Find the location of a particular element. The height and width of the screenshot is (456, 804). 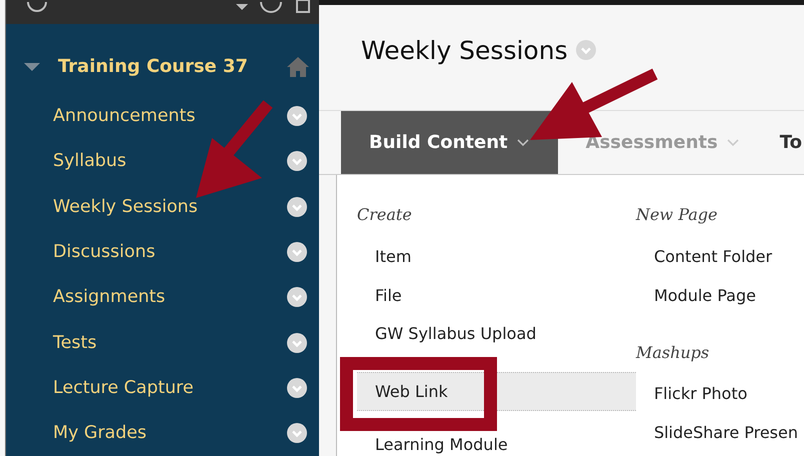

menu-item: Web Link is located at coordinates (496, 392).